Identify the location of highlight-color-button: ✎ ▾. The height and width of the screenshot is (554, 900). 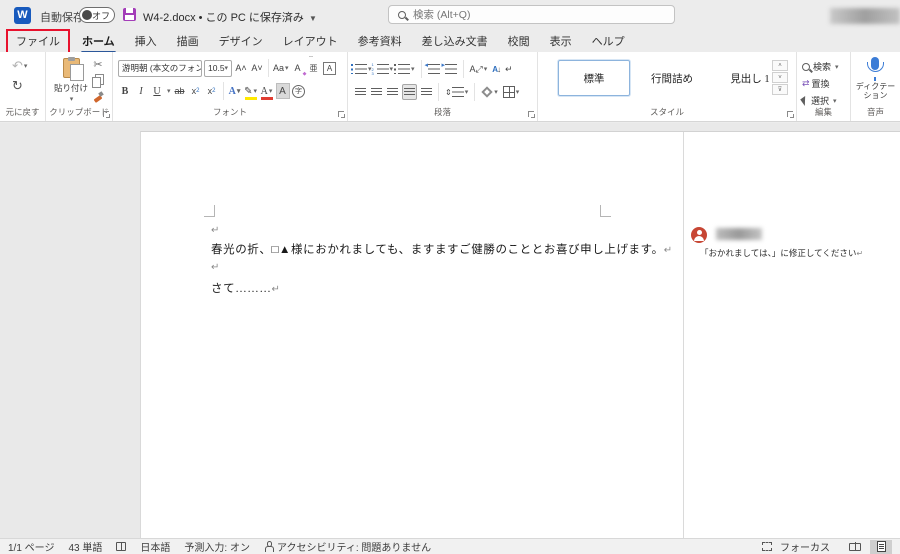
(251, 91).